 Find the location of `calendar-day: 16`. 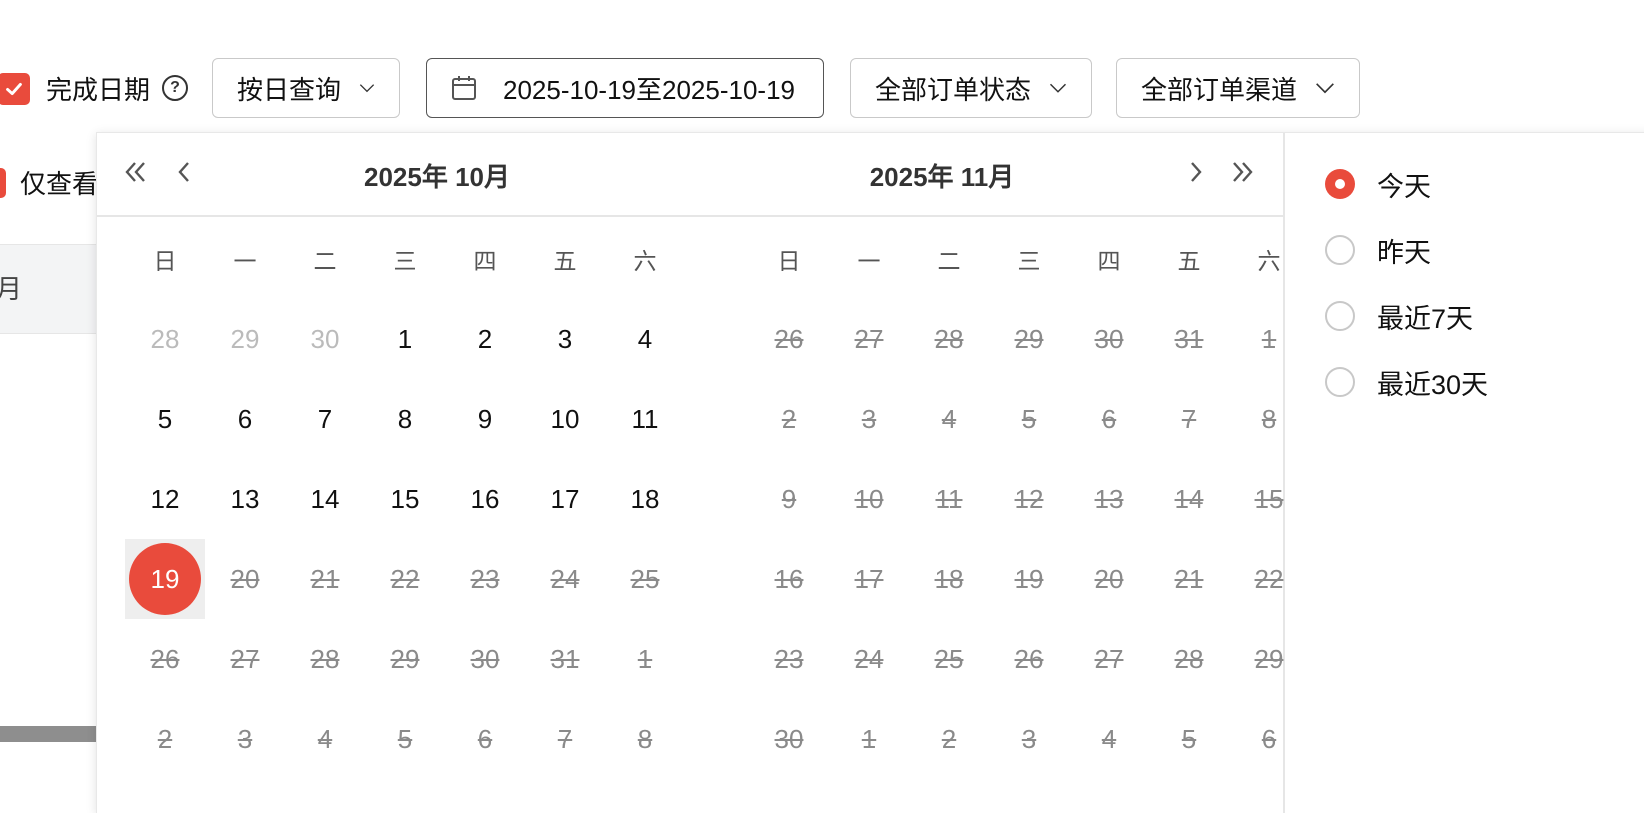

calendar-day: 16 is located at coordinates (485, 499).